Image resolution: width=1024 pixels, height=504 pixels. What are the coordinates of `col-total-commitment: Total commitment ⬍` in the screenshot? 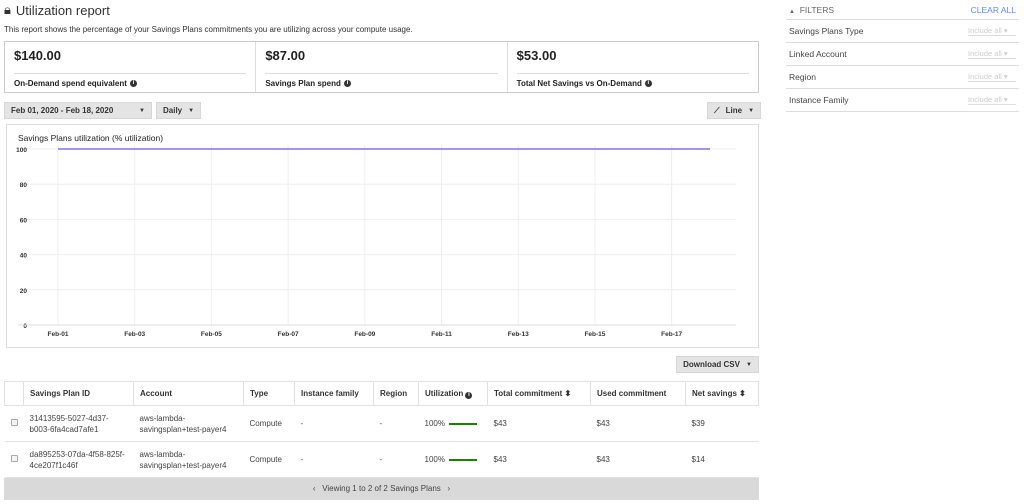 It's located at (539, 393).